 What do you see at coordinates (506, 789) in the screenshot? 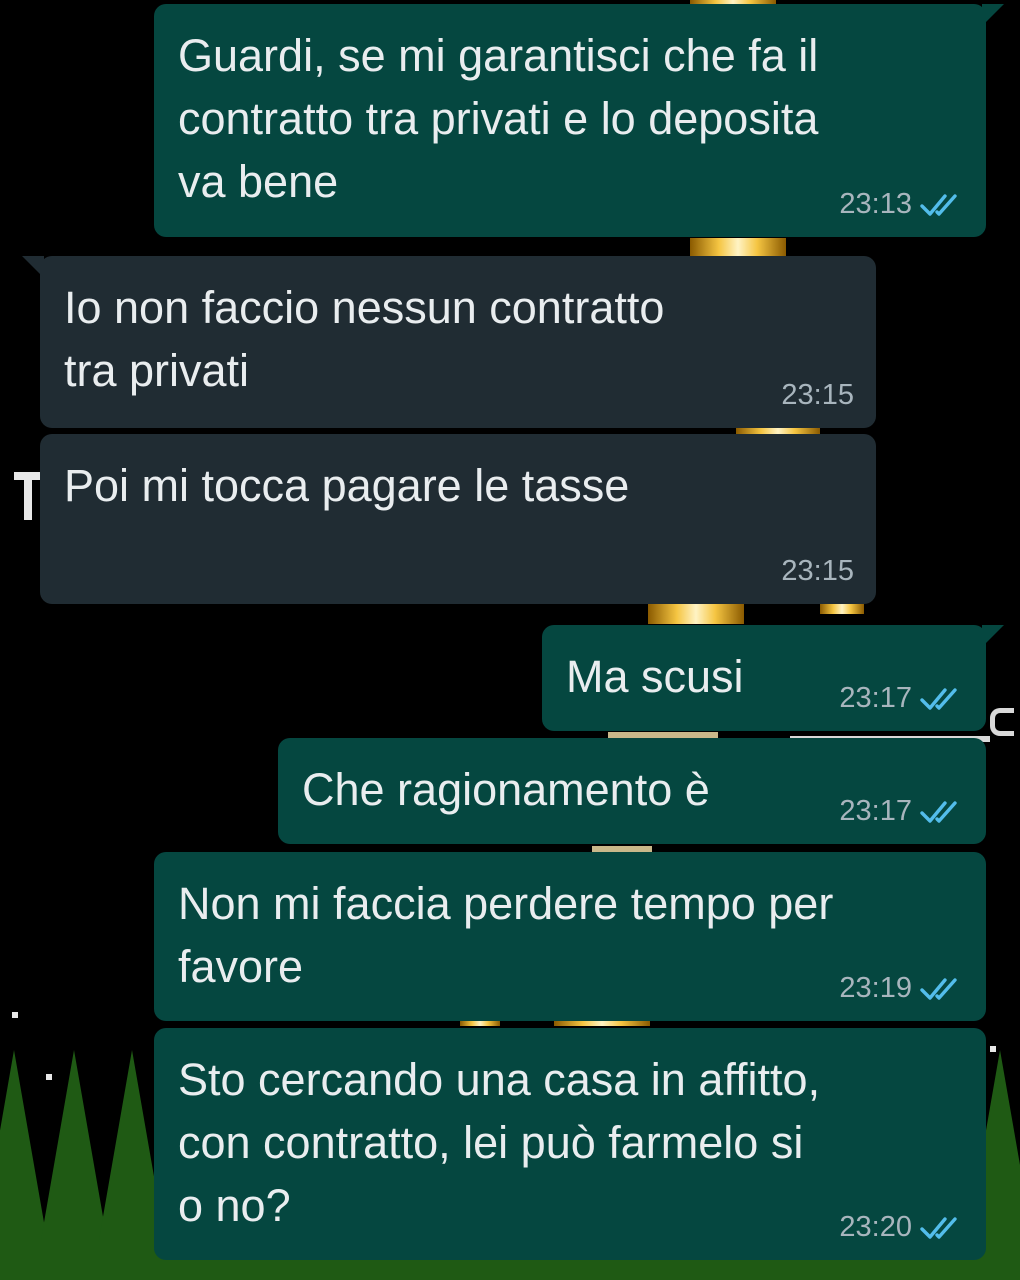
I see `message-text: Che ragionamento è` at bounding box center [506, 789].